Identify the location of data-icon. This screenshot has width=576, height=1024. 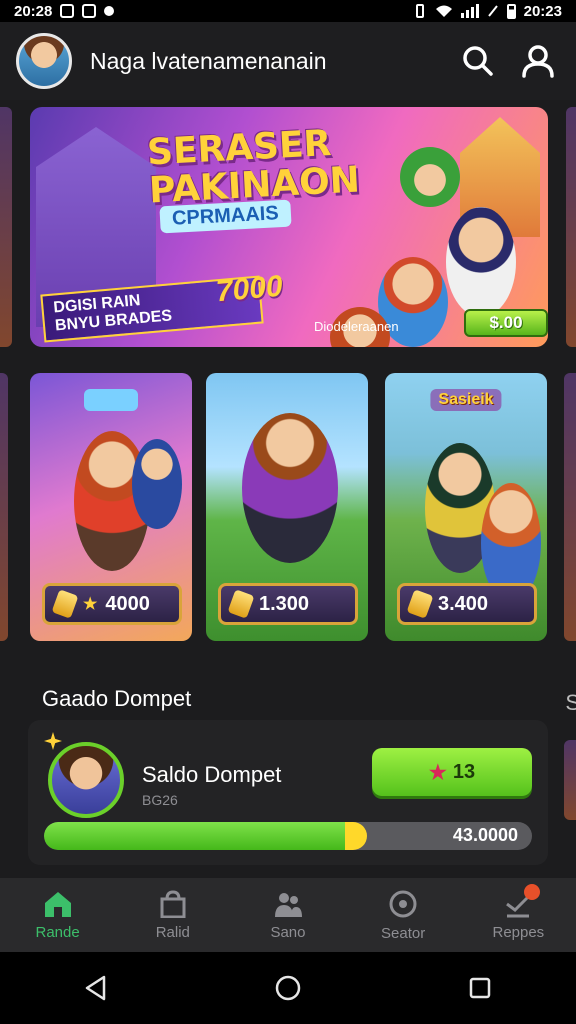
(492, 11).